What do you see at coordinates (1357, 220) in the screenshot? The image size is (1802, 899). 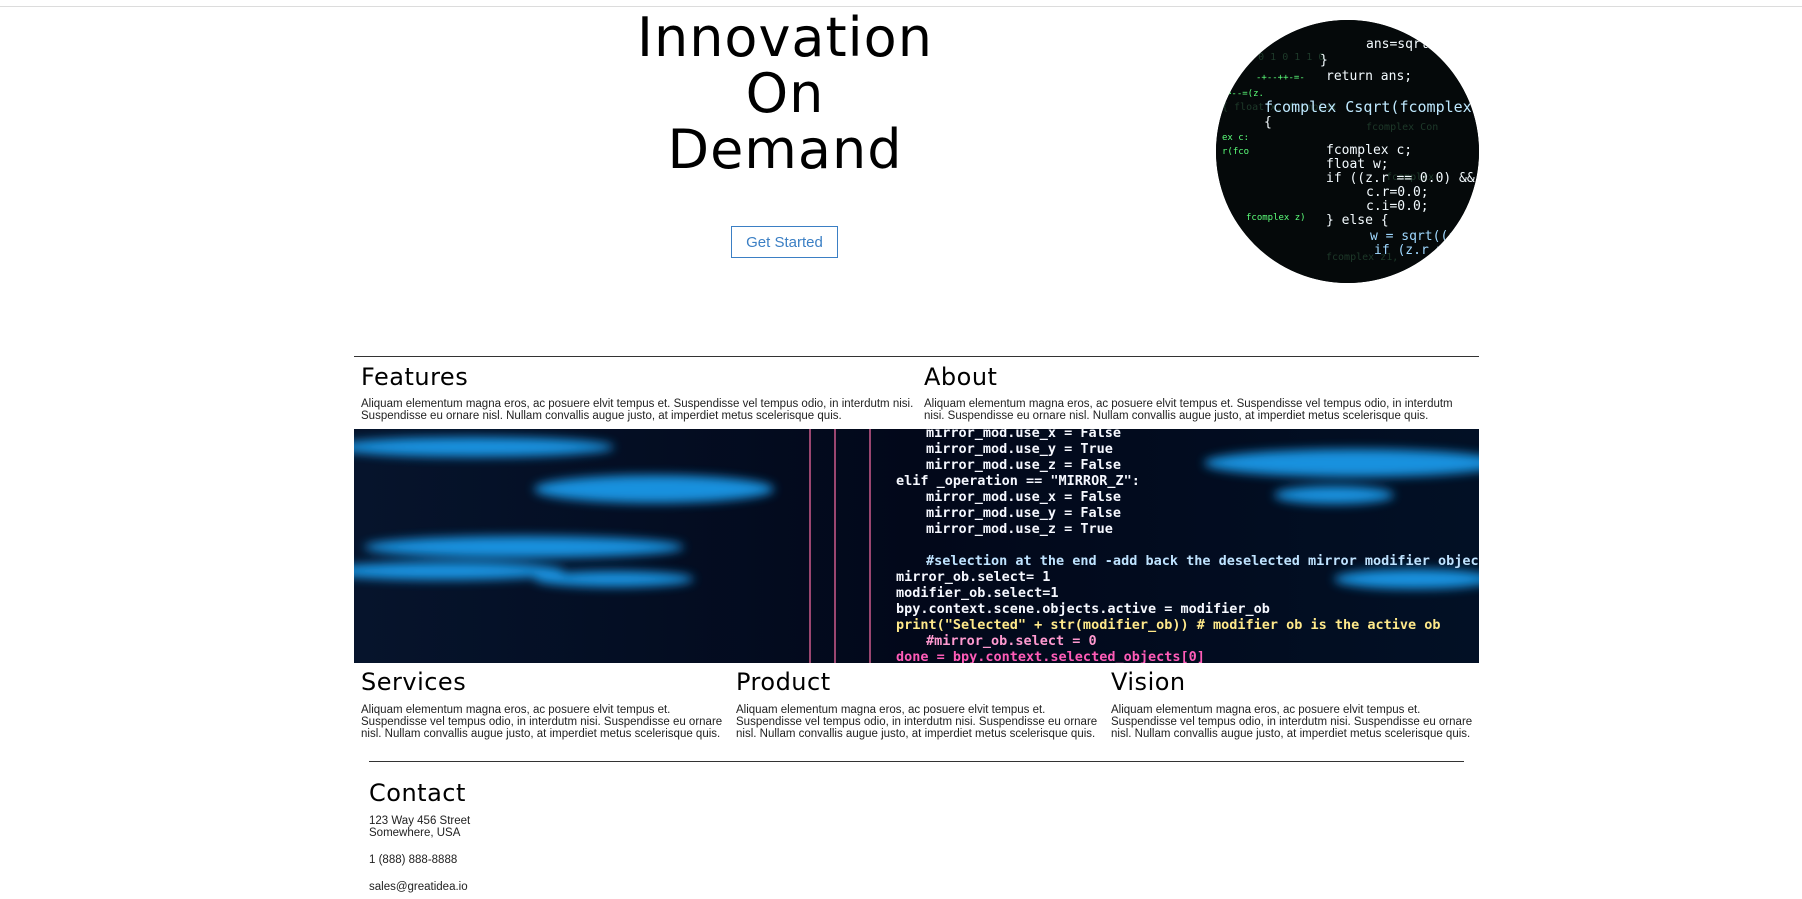 I see `hero-code-line: } else {` at bounding box center [1357, 220].